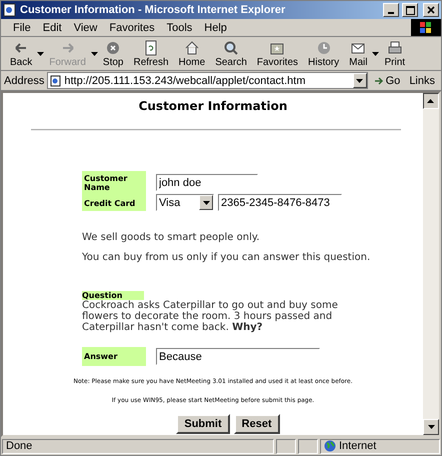  I want to click on toolbar-button: Search, so click(231, 54).